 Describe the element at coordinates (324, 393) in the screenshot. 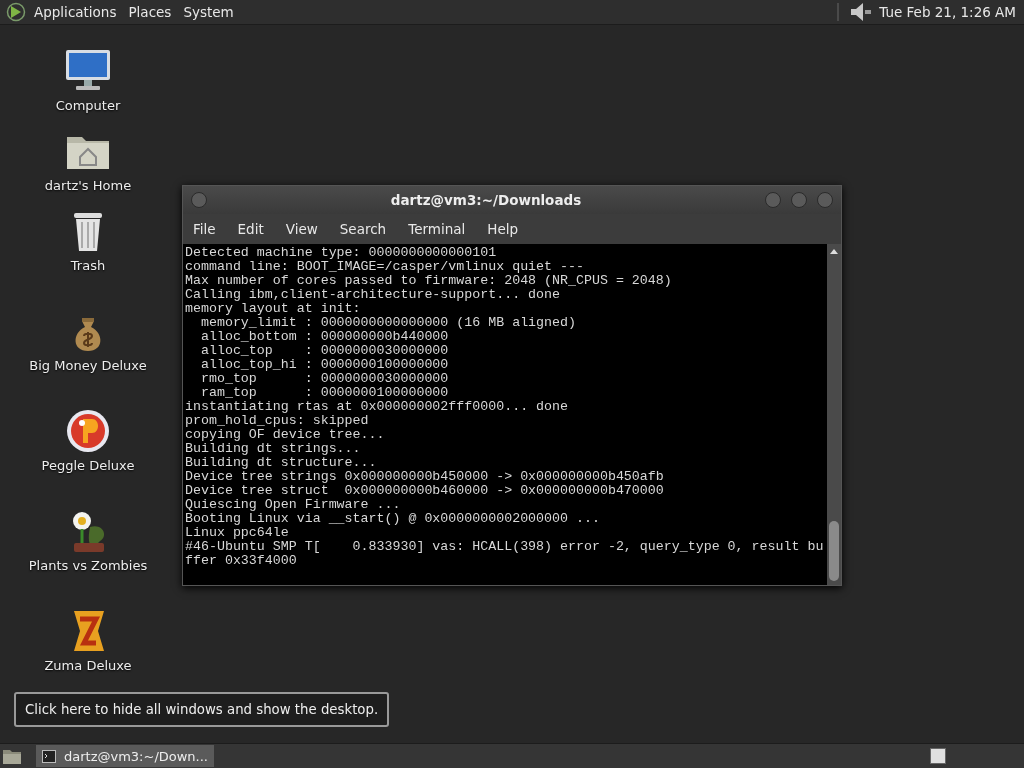

I see `terminal-line: ram_top : 0000000100000000` at that location.